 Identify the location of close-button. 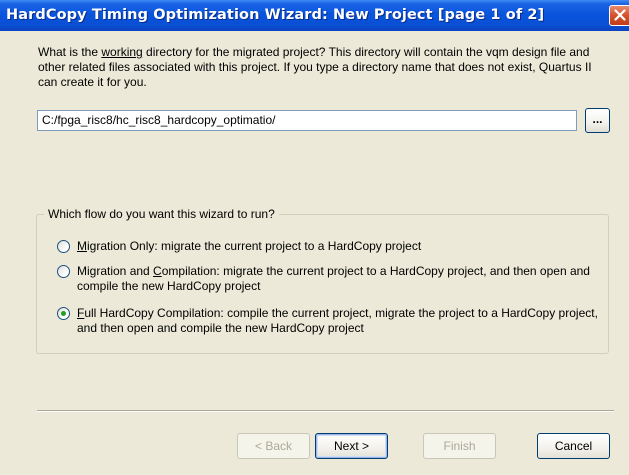
(619, 15).